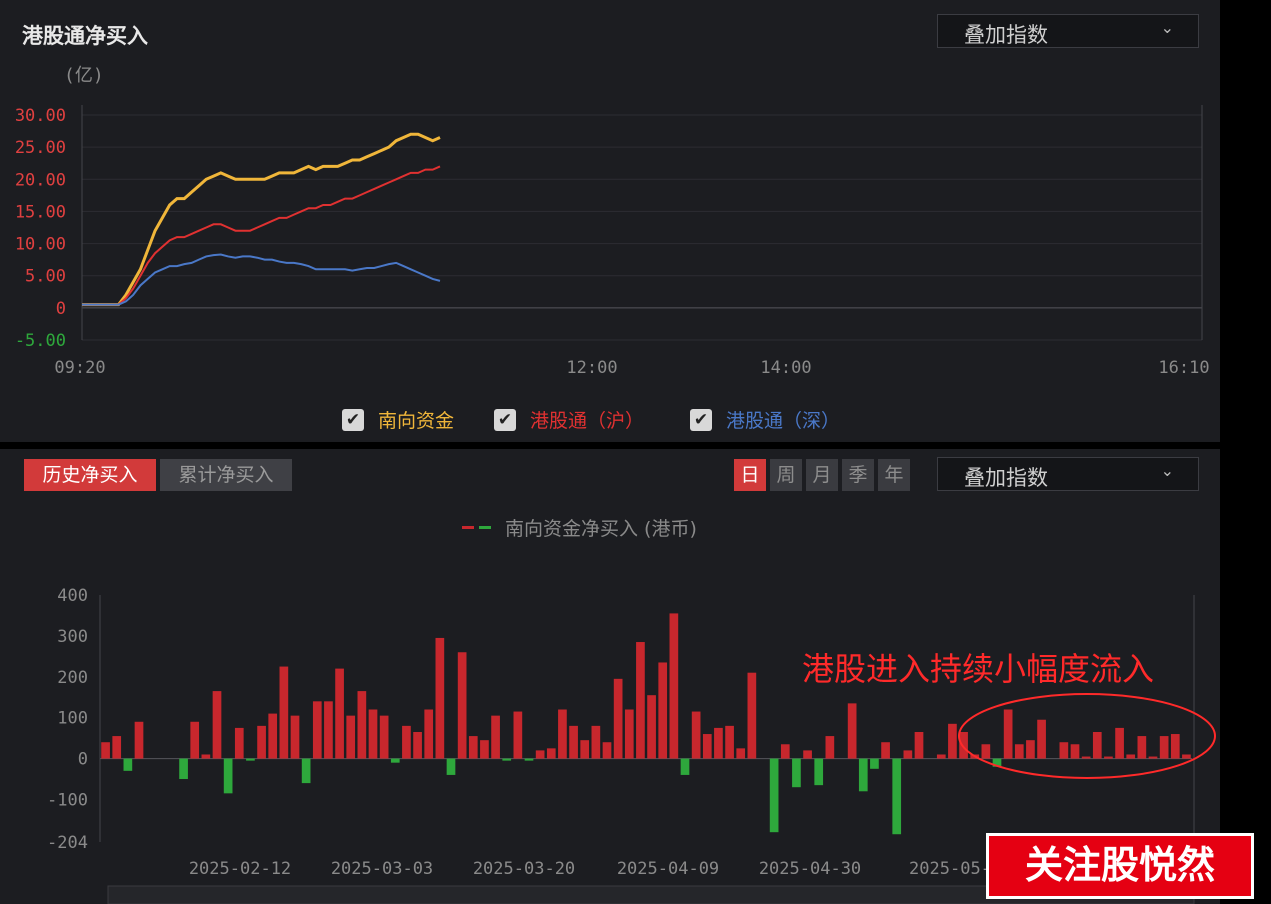 The width and height of the screenshot is (1271, 904). What do you see at coordinates (72, 678) in the screenshot?
I see `y-tick-label: 200` at bounding box center [72, 678].